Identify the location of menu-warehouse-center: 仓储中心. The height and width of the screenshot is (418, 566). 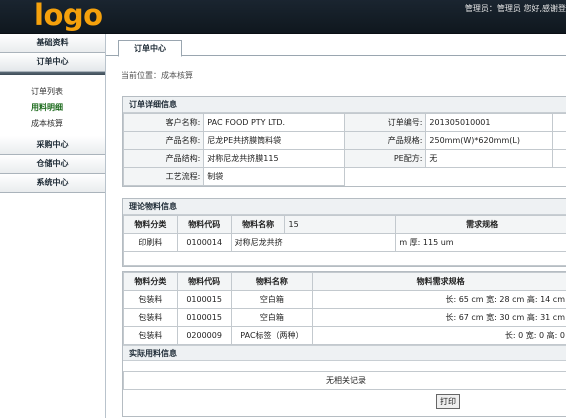
(52, 164).